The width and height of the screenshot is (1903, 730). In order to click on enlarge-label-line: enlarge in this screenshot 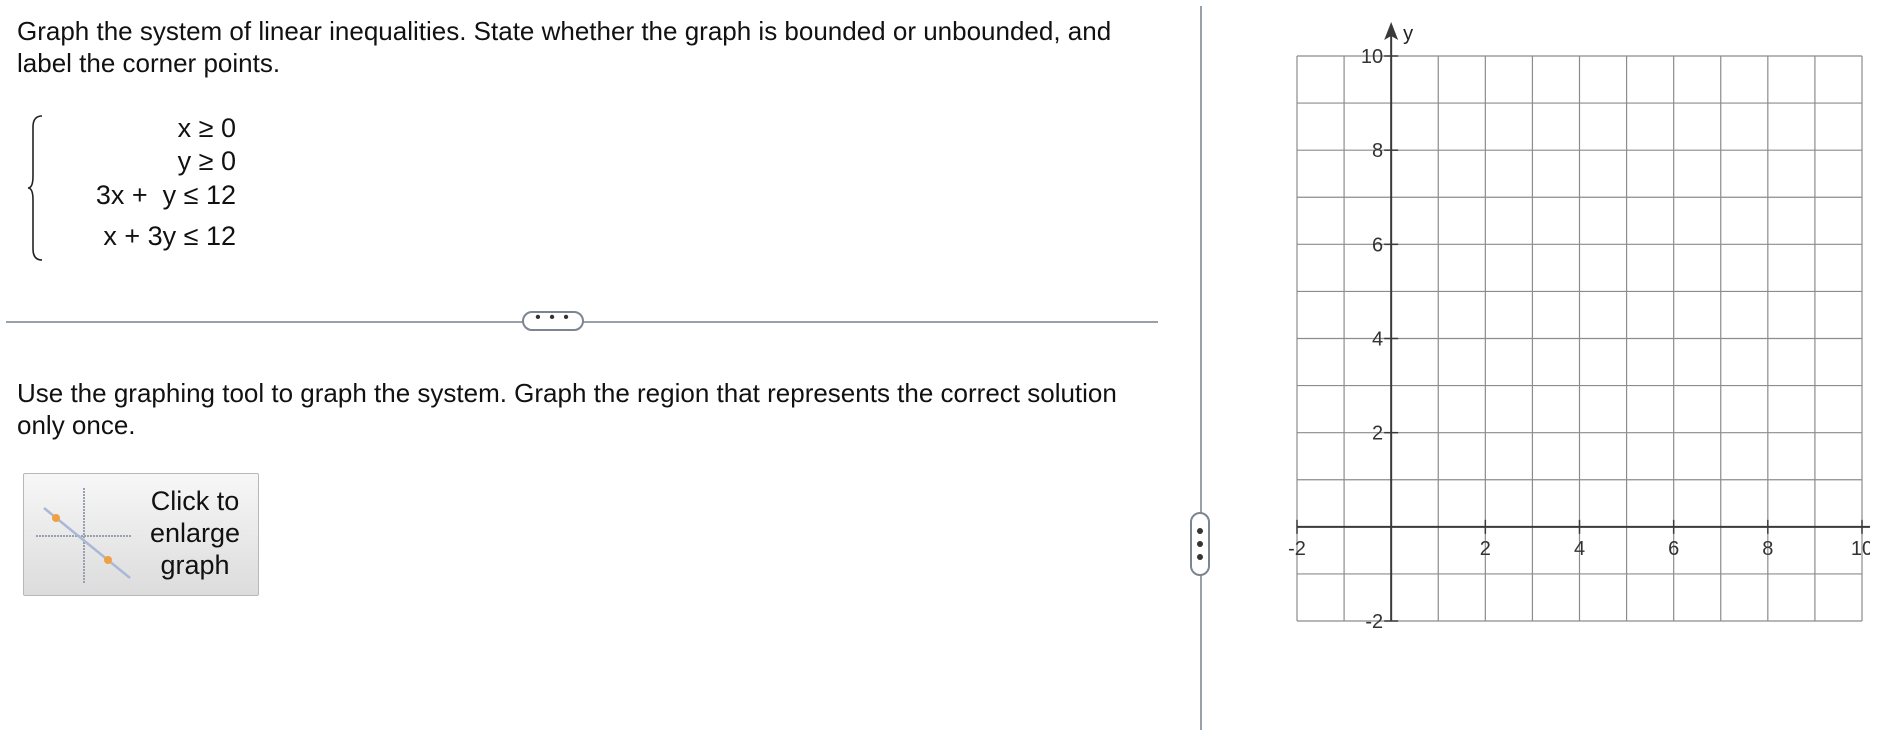, I will do `click(195, 533)`.